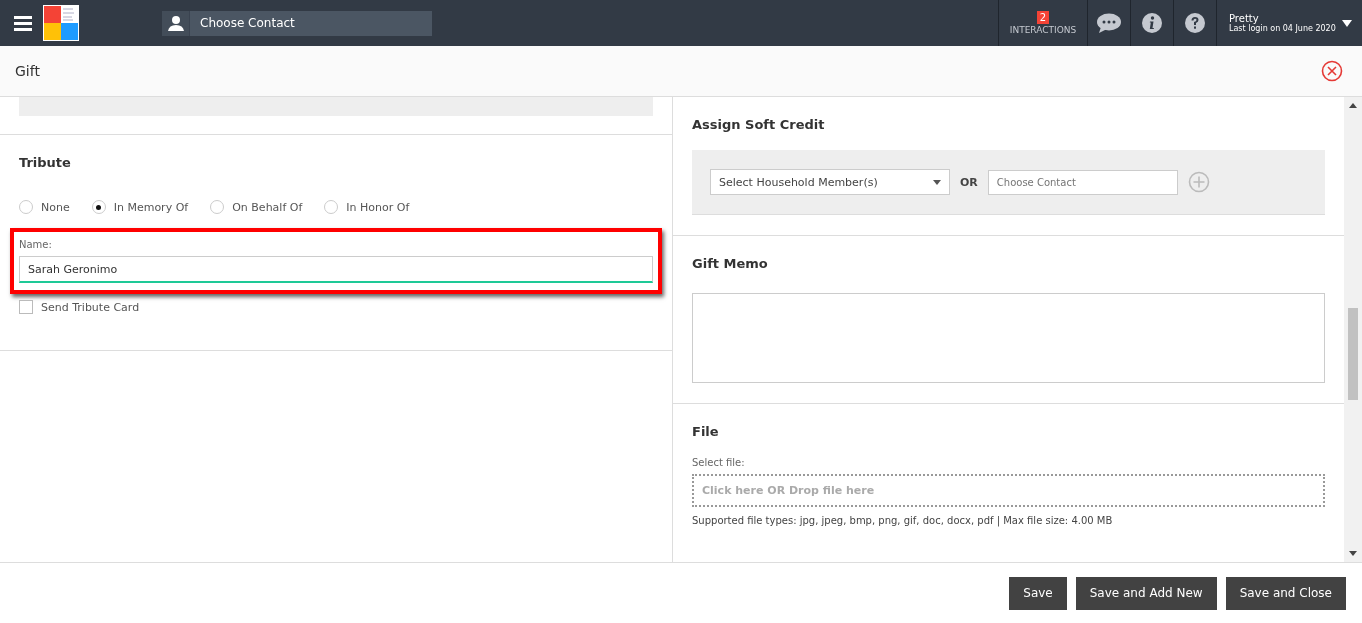 This screenshot has width=1362, height=623. I want to click on field-label: Name:, so click(36, 244).